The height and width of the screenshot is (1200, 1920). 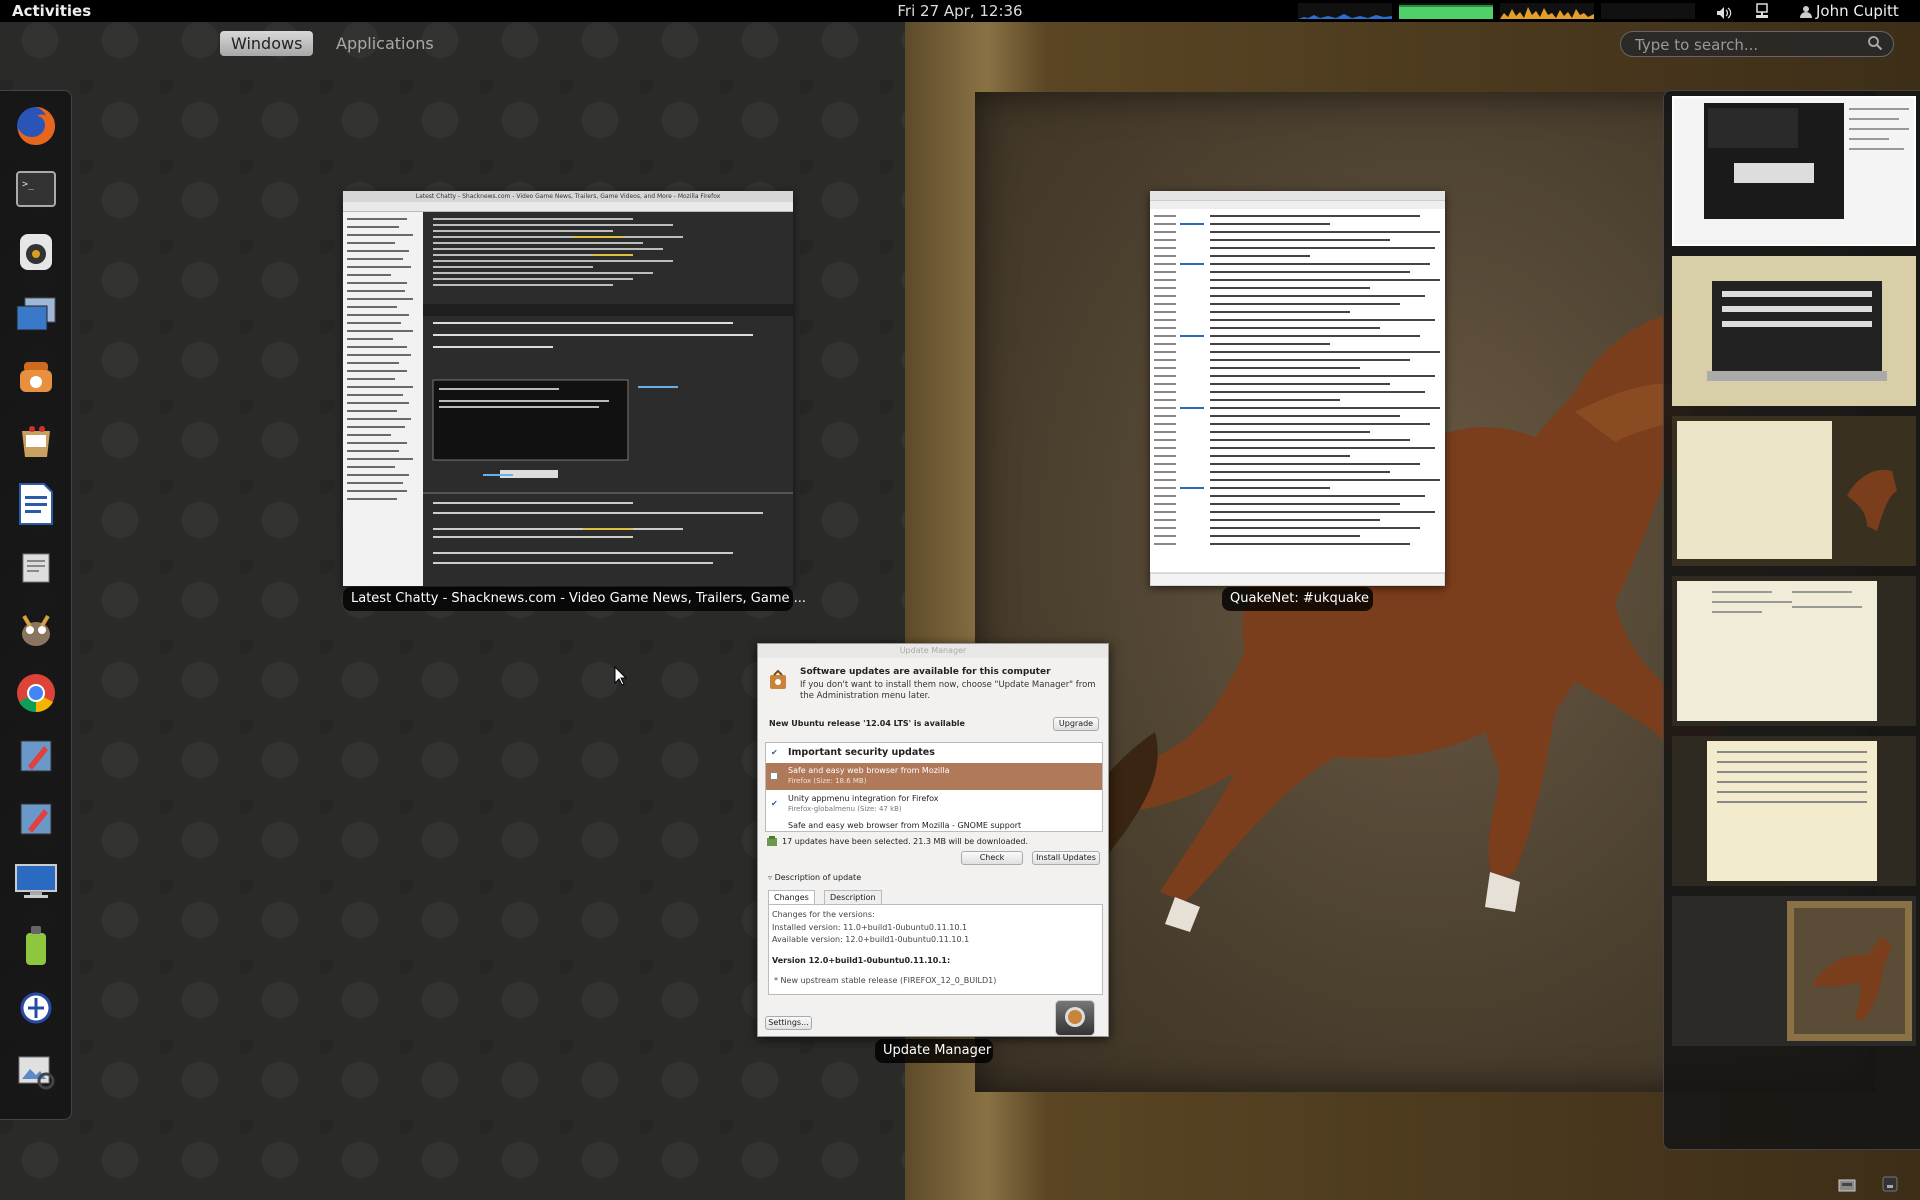 I want to click on check-button: Check, so click(x=992, y=858).